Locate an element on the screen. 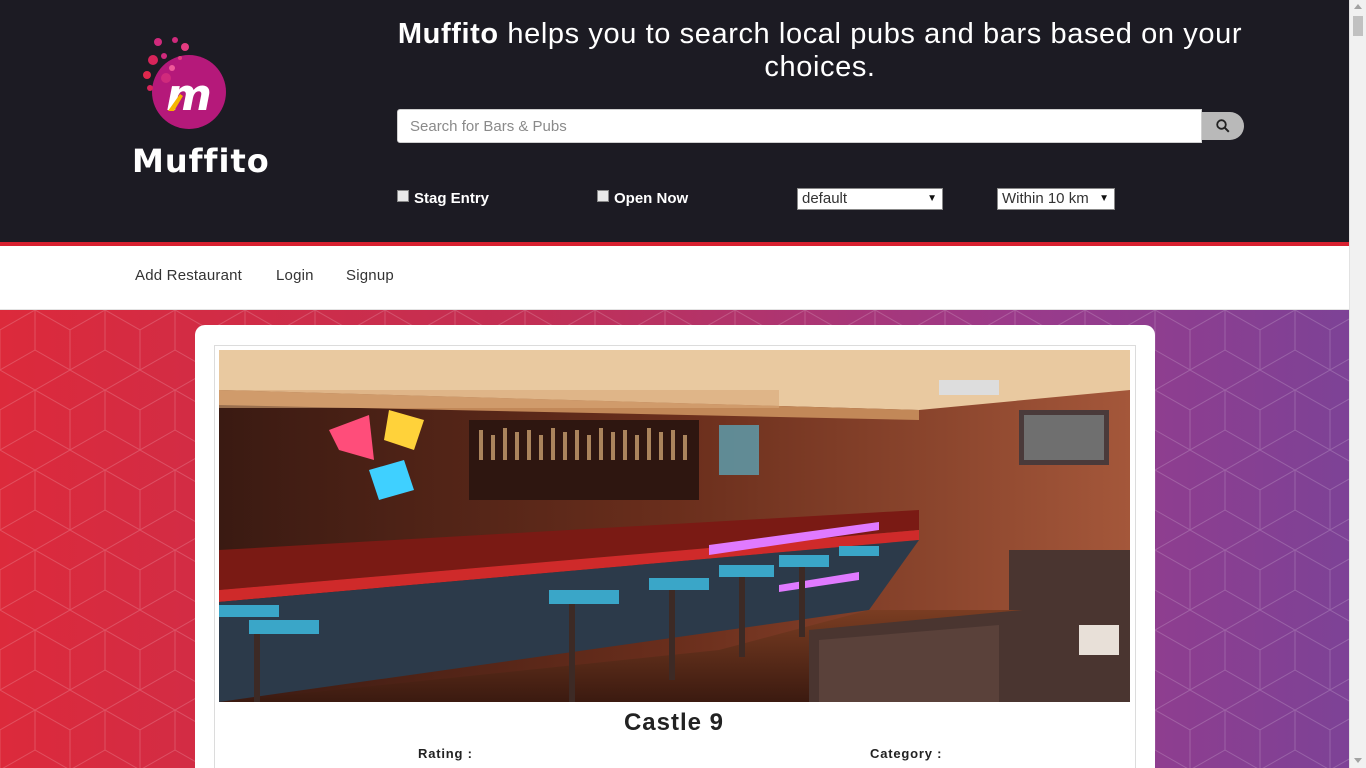  sort-select: default ▼ is located at coordinates (870, 199).